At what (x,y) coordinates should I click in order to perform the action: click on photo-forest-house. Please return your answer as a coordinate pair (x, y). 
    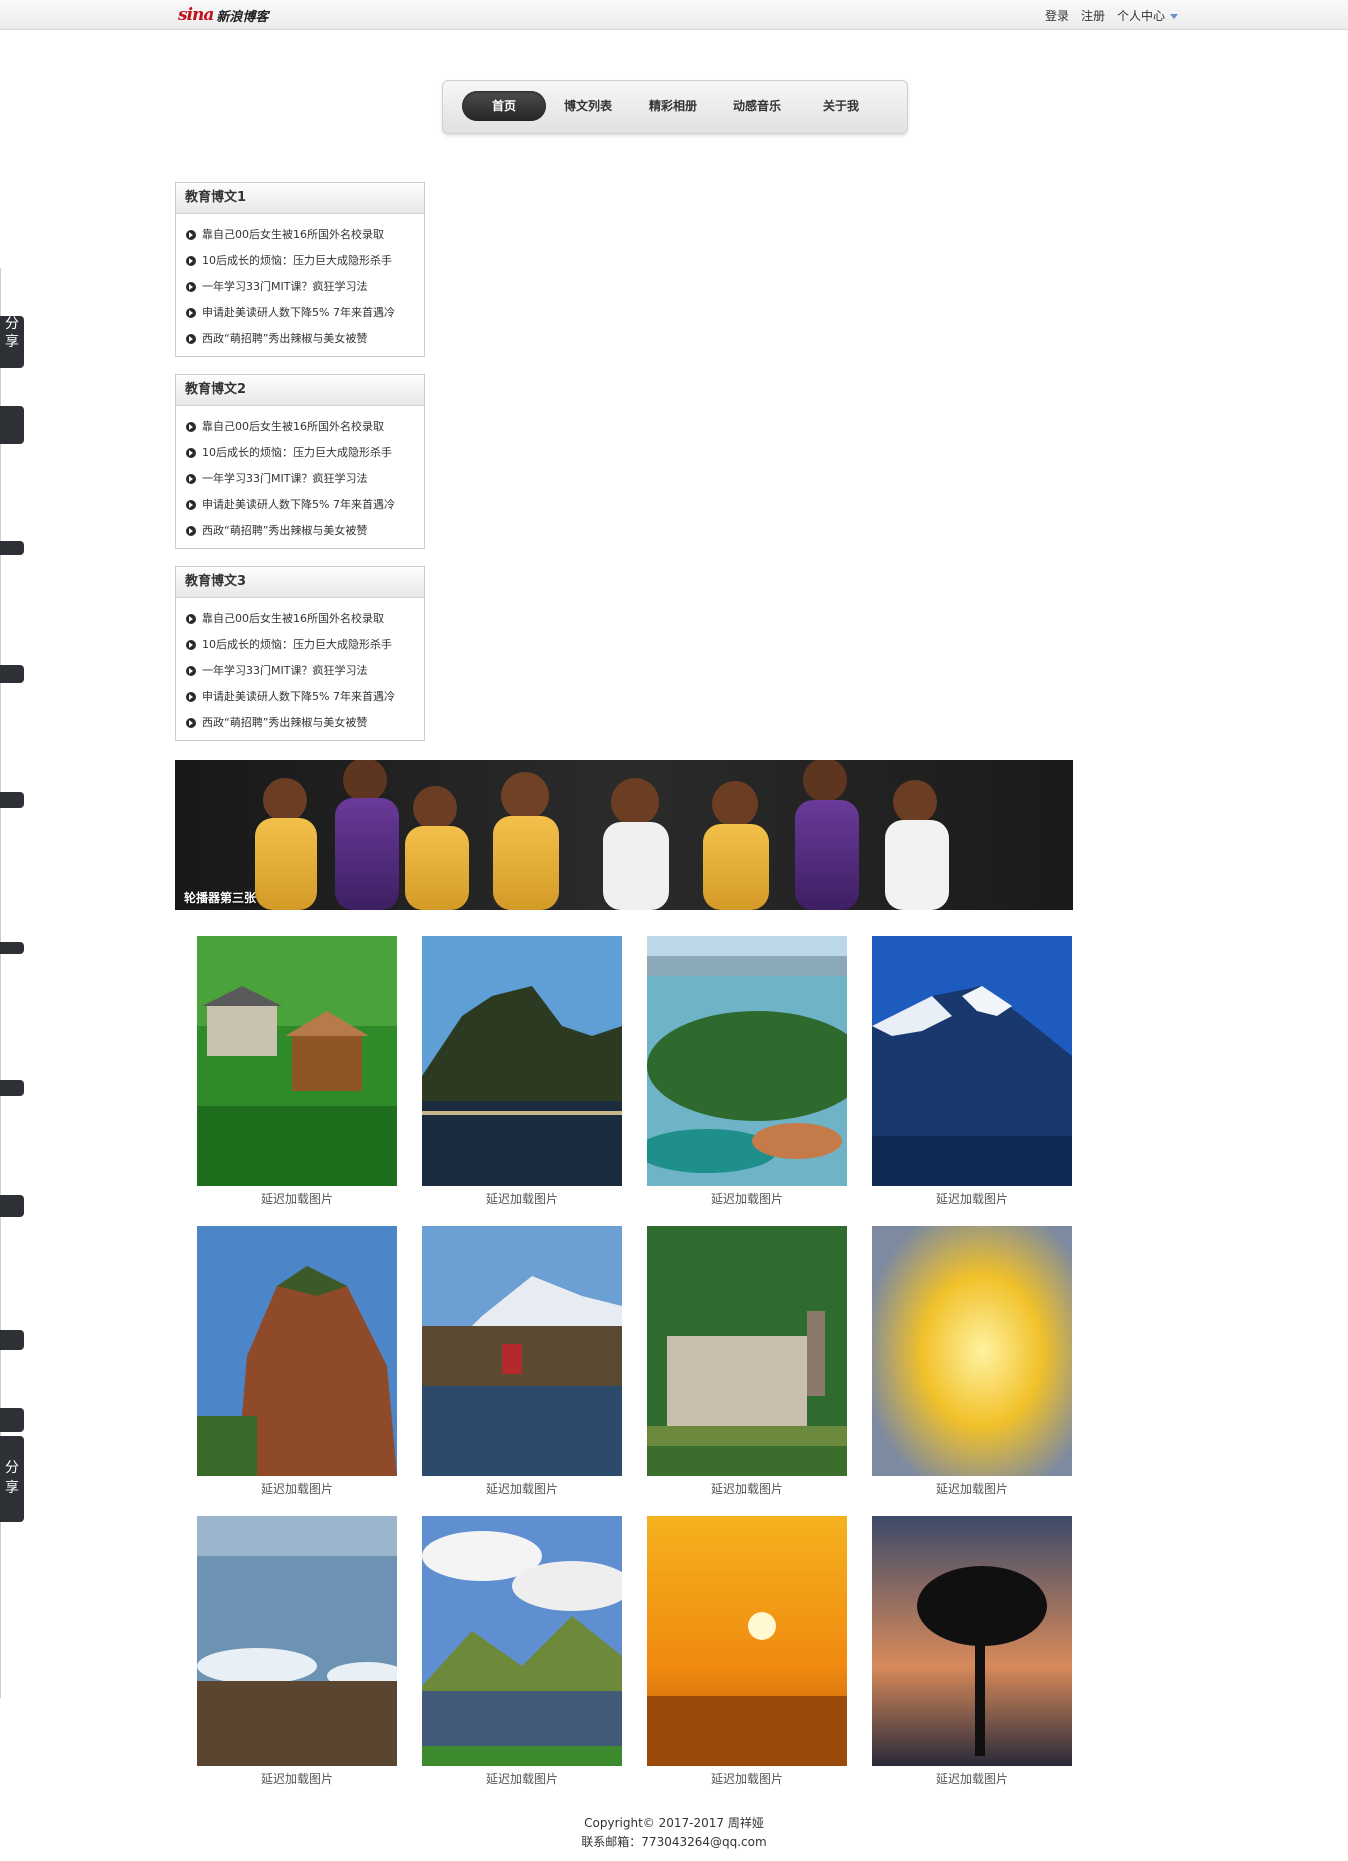
    Looking at the image, I should click on (297, 1061).